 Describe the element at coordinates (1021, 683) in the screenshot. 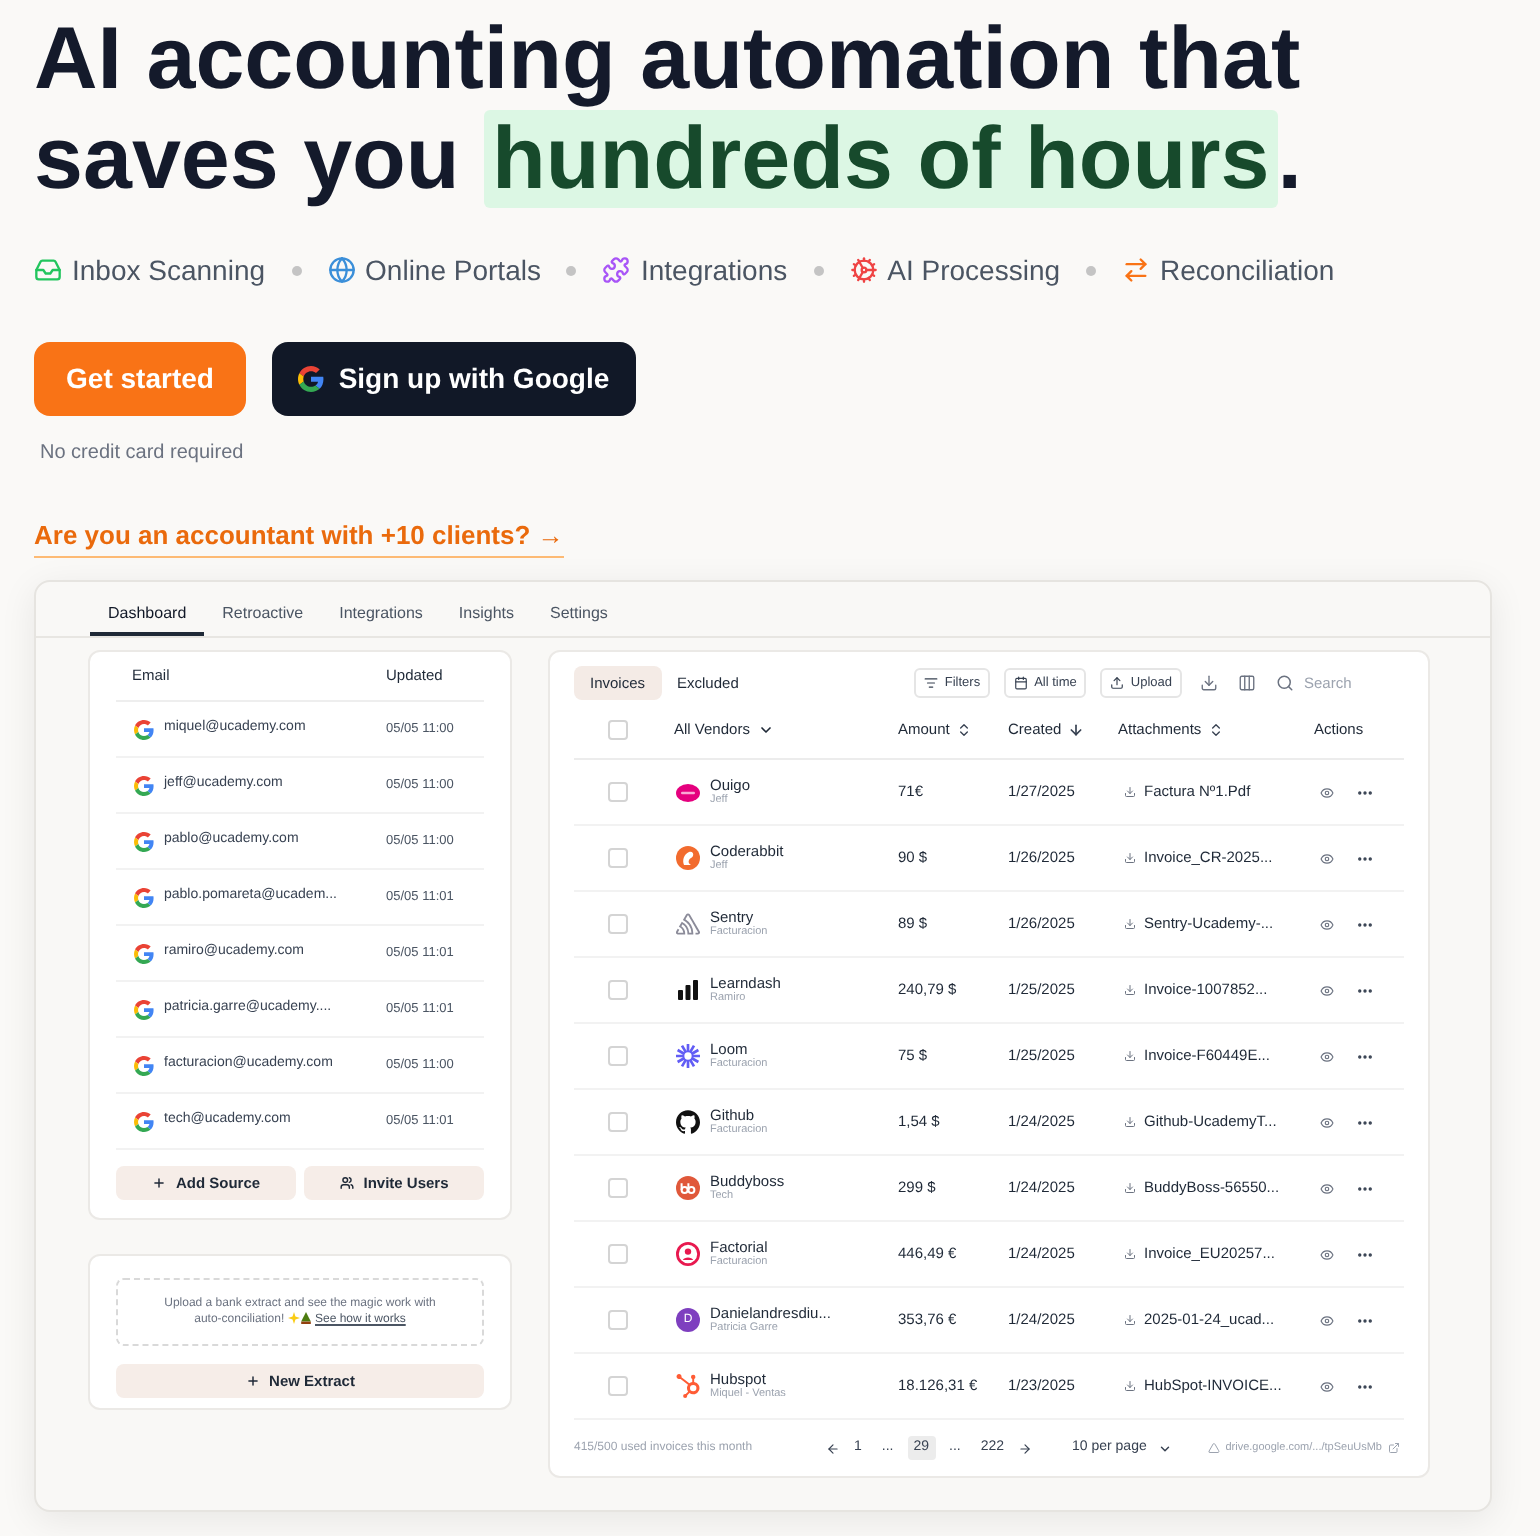

I see `calendar-icon` at that location.